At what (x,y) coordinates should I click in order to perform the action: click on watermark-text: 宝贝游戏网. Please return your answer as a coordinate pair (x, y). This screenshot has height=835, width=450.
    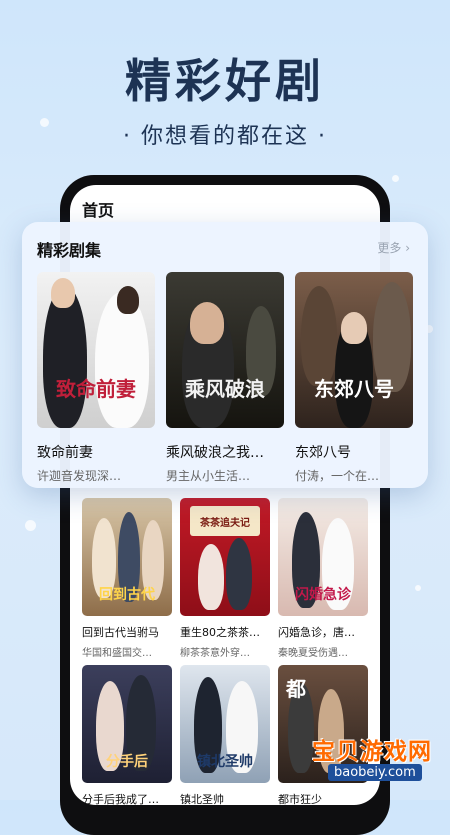
    Looking at the image, I should click on (372, 752).